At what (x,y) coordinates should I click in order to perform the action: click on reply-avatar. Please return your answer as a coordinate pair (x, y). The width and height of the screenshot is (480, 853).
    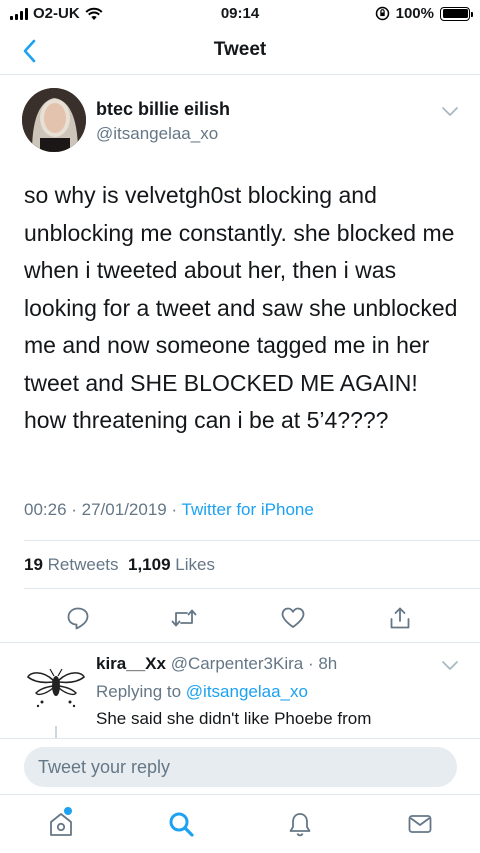
    Looking at the image, I should click on (56, 688).